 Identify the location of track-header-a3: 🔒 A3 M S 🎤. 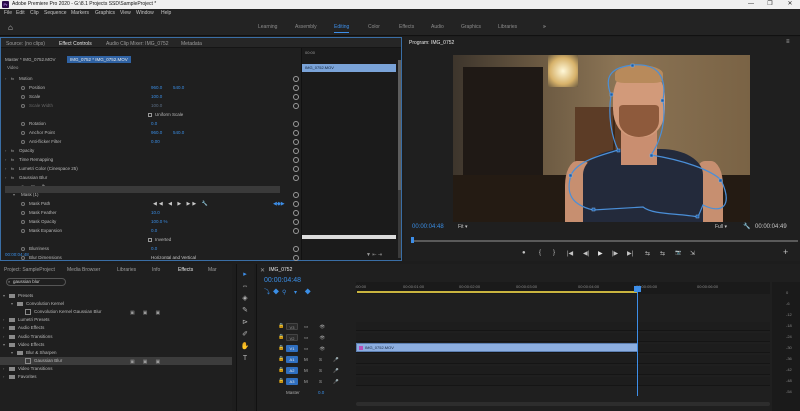
(306, 381).